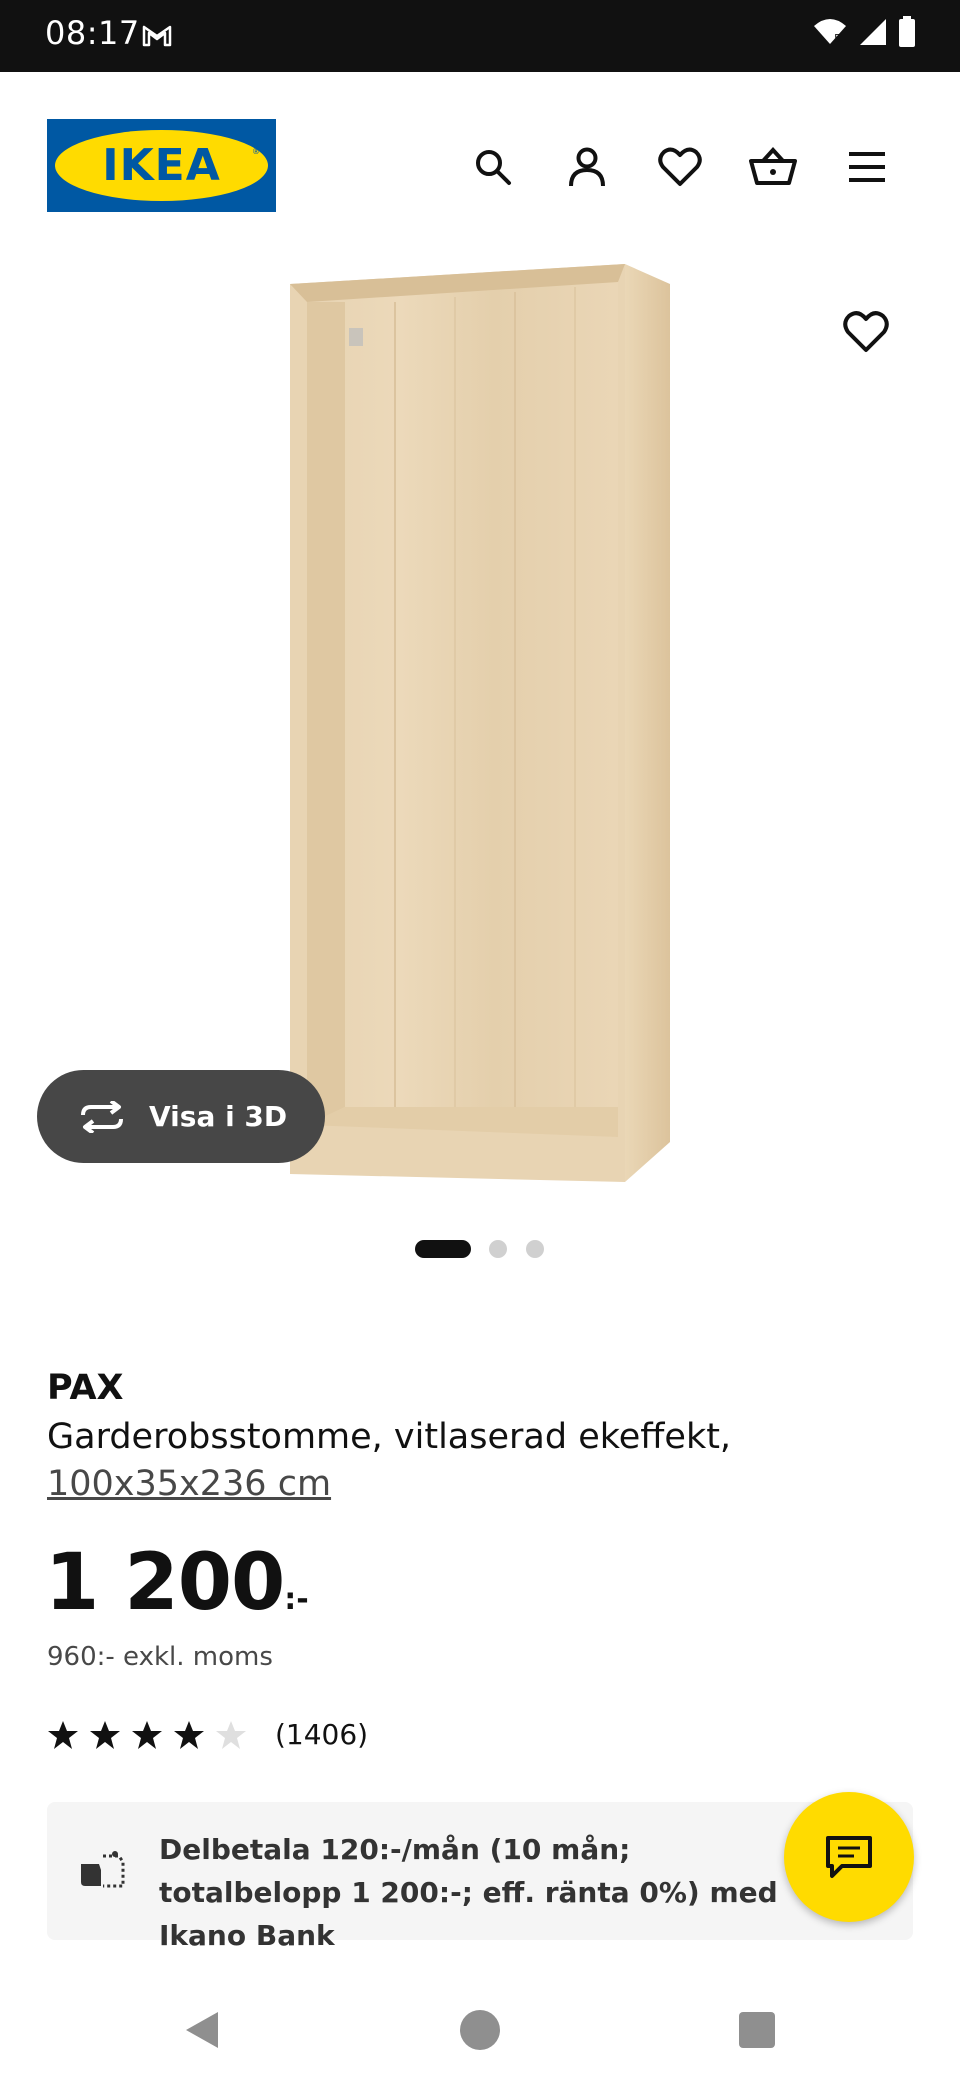  I want to click on logo-text: IKEA, so click(161, 165).